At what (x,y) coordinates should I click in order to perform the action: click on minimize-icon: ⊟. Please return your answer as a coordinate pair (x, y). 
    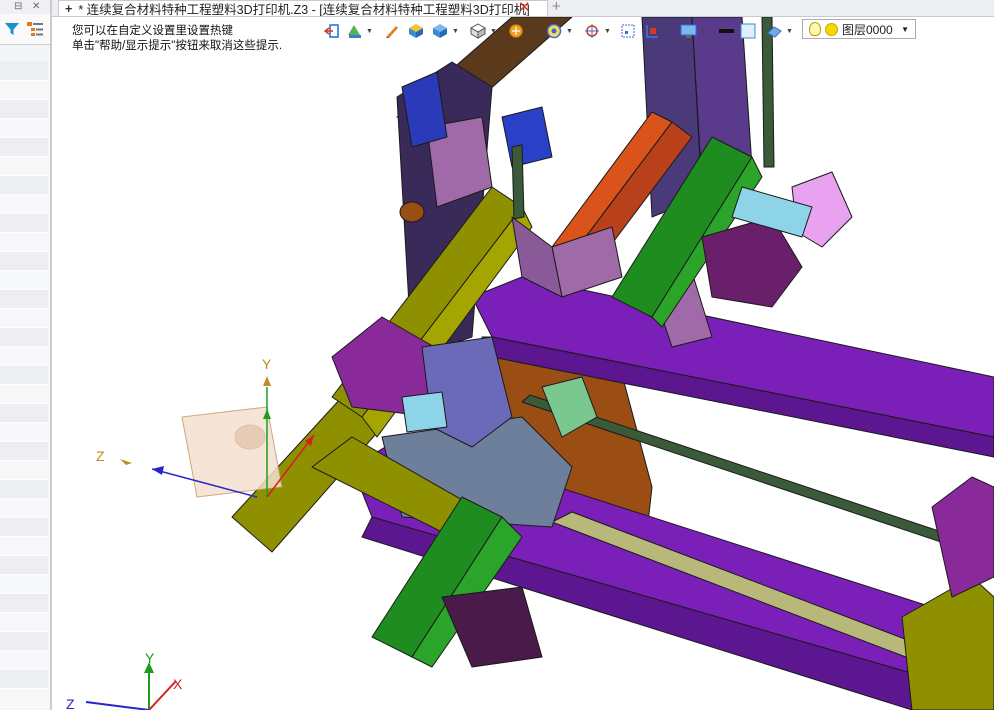
    Looking at the image, I should click on (18, 6).